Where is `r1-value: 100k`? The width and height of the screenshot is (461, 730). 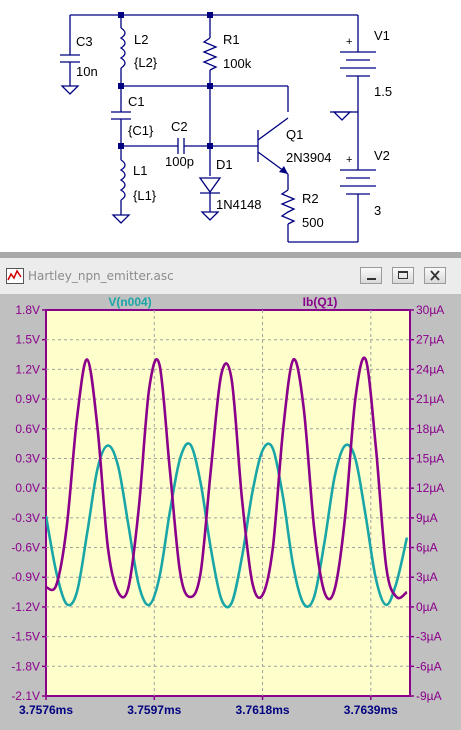 r1-value: 100k is located at coordinates (237, 63).